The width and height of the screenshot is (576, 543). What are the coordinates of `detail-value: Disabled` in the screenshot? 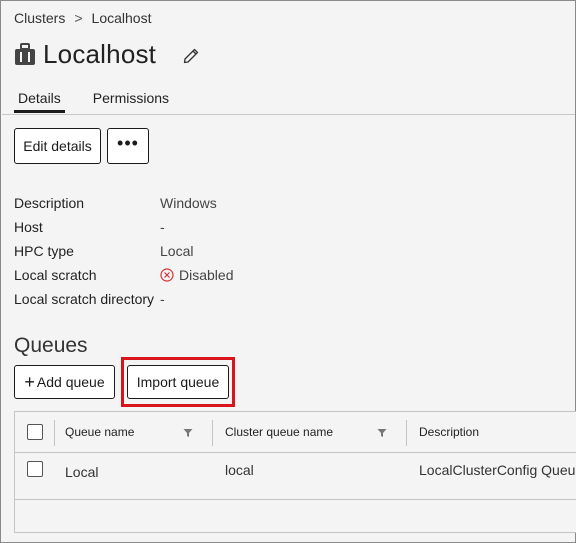 It's located at (206, 275).